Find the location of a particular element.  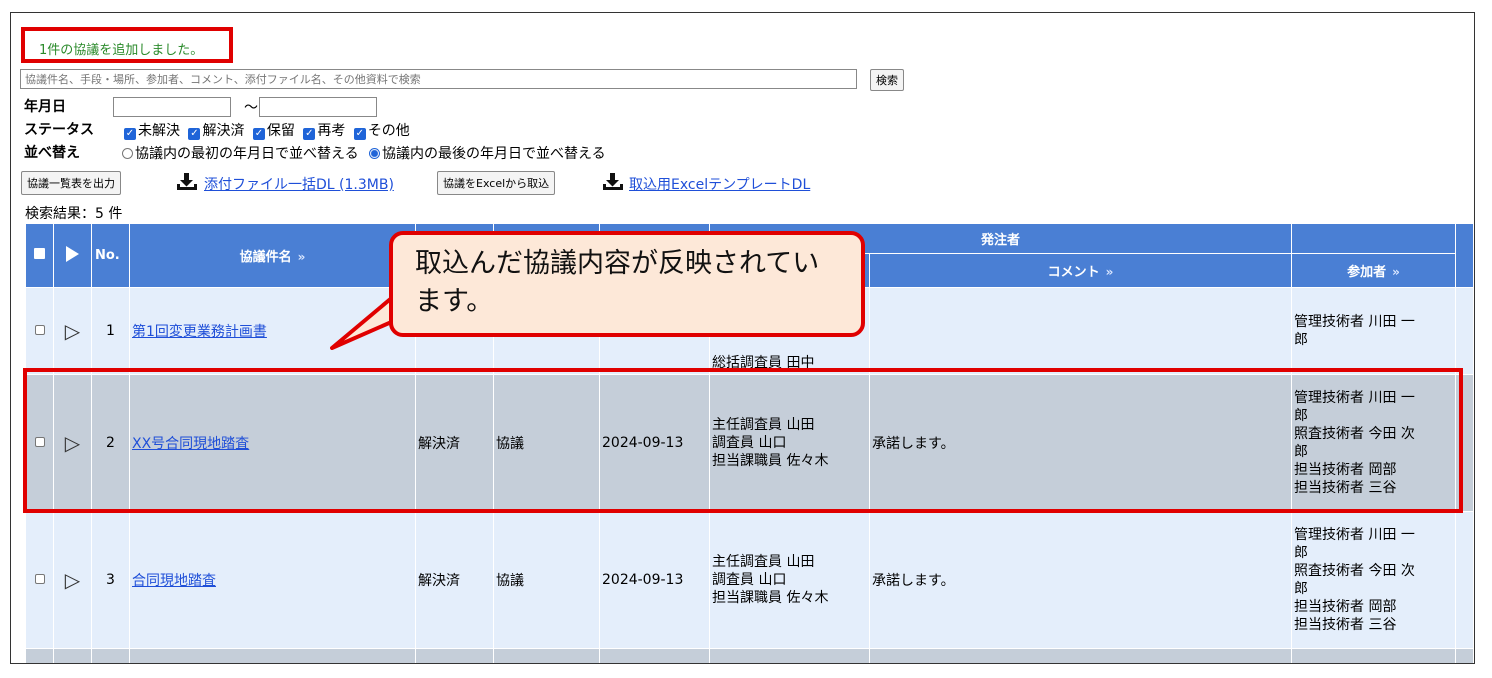

expand-all-cell is located at coordinates (72, 255).